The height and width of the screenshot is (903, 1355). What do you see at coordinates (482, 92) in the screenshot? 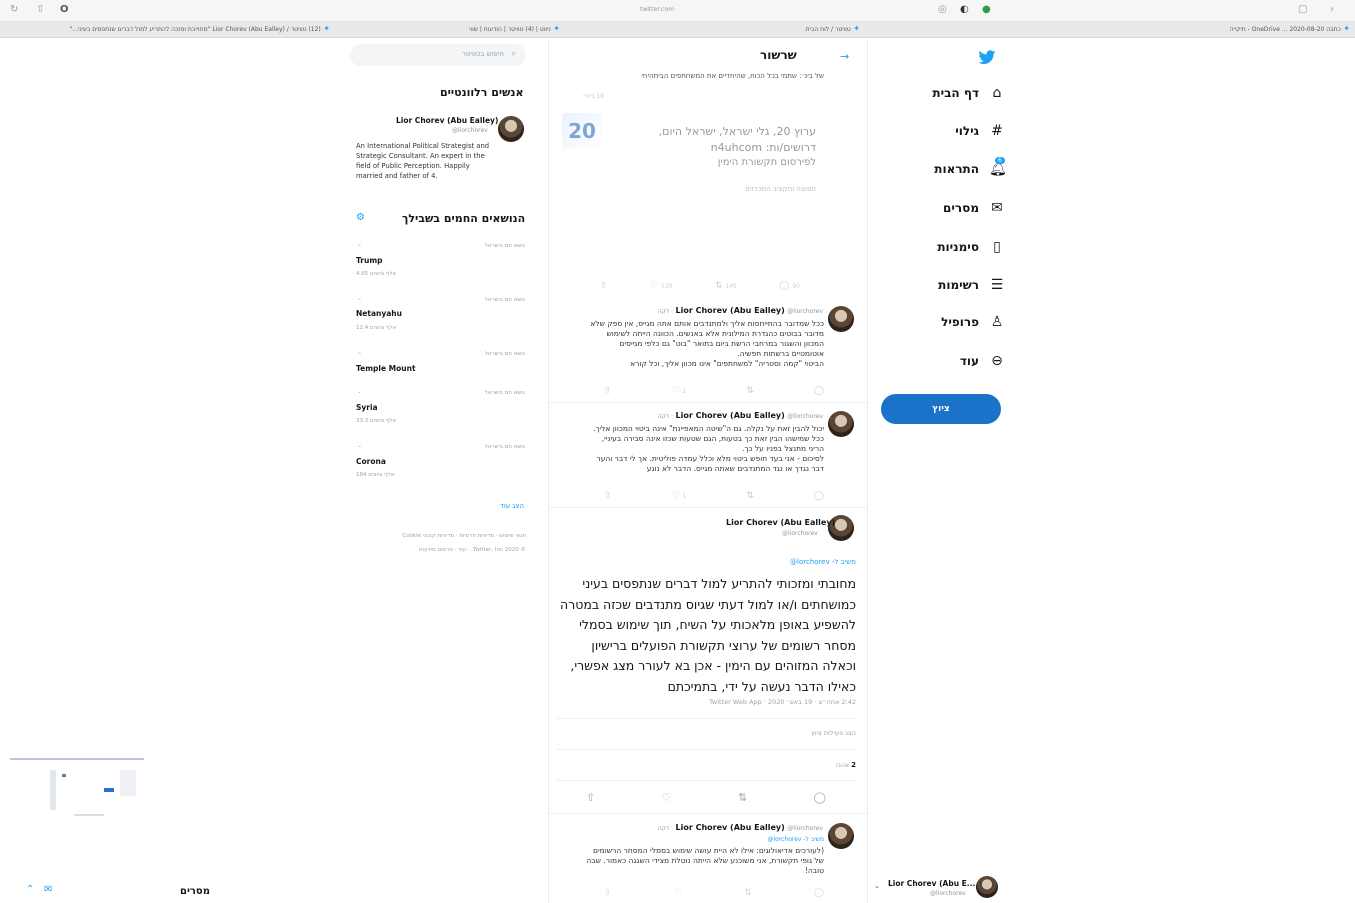
I see `people-title: אנשים רלוונטיים` at bounding box center [482, 92].